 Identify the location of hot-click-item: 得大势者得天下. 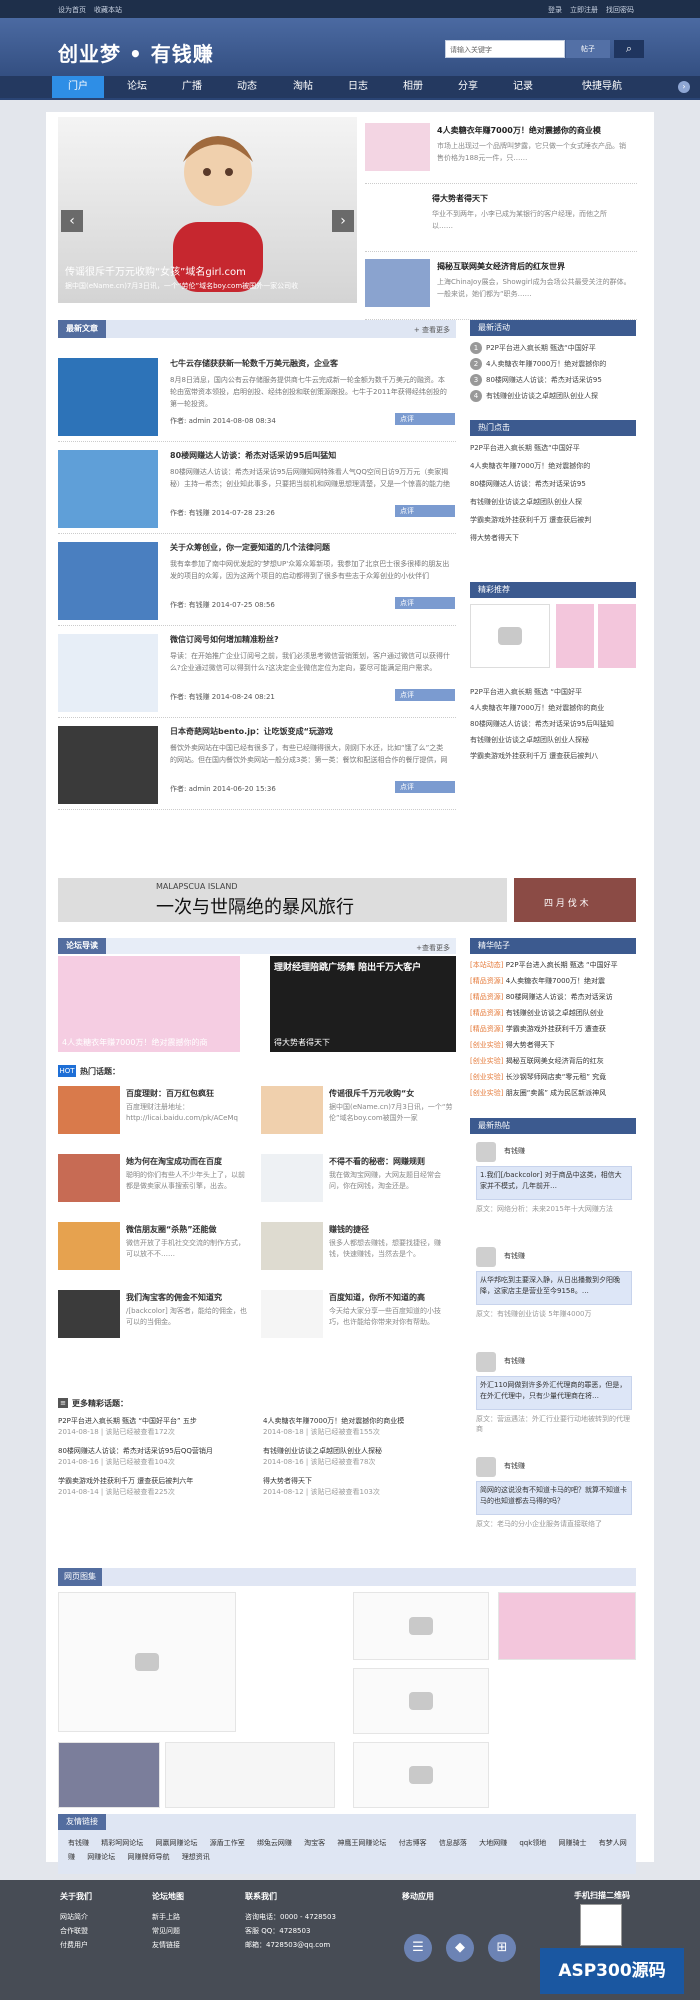
(553, 538).